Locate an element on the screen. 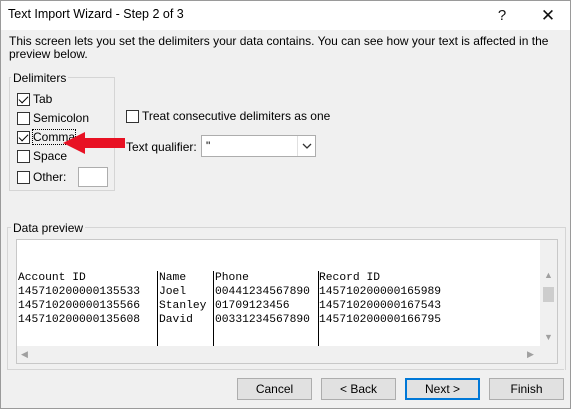  preview-cell: 00441234567890 is located at coordinates (262, 292).